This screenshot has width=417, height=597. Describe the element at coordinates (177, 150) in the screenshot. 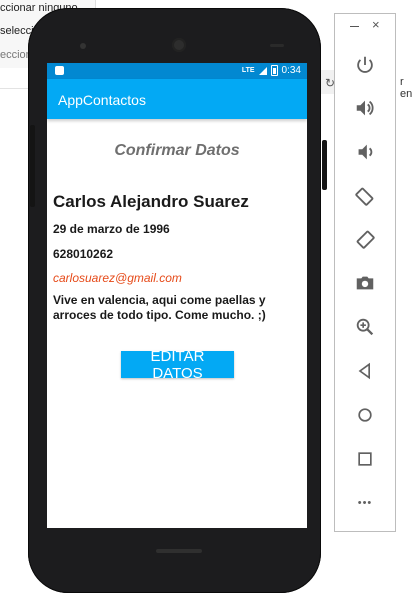

I see `confirm-heading: Confirmar Datos` at that location.